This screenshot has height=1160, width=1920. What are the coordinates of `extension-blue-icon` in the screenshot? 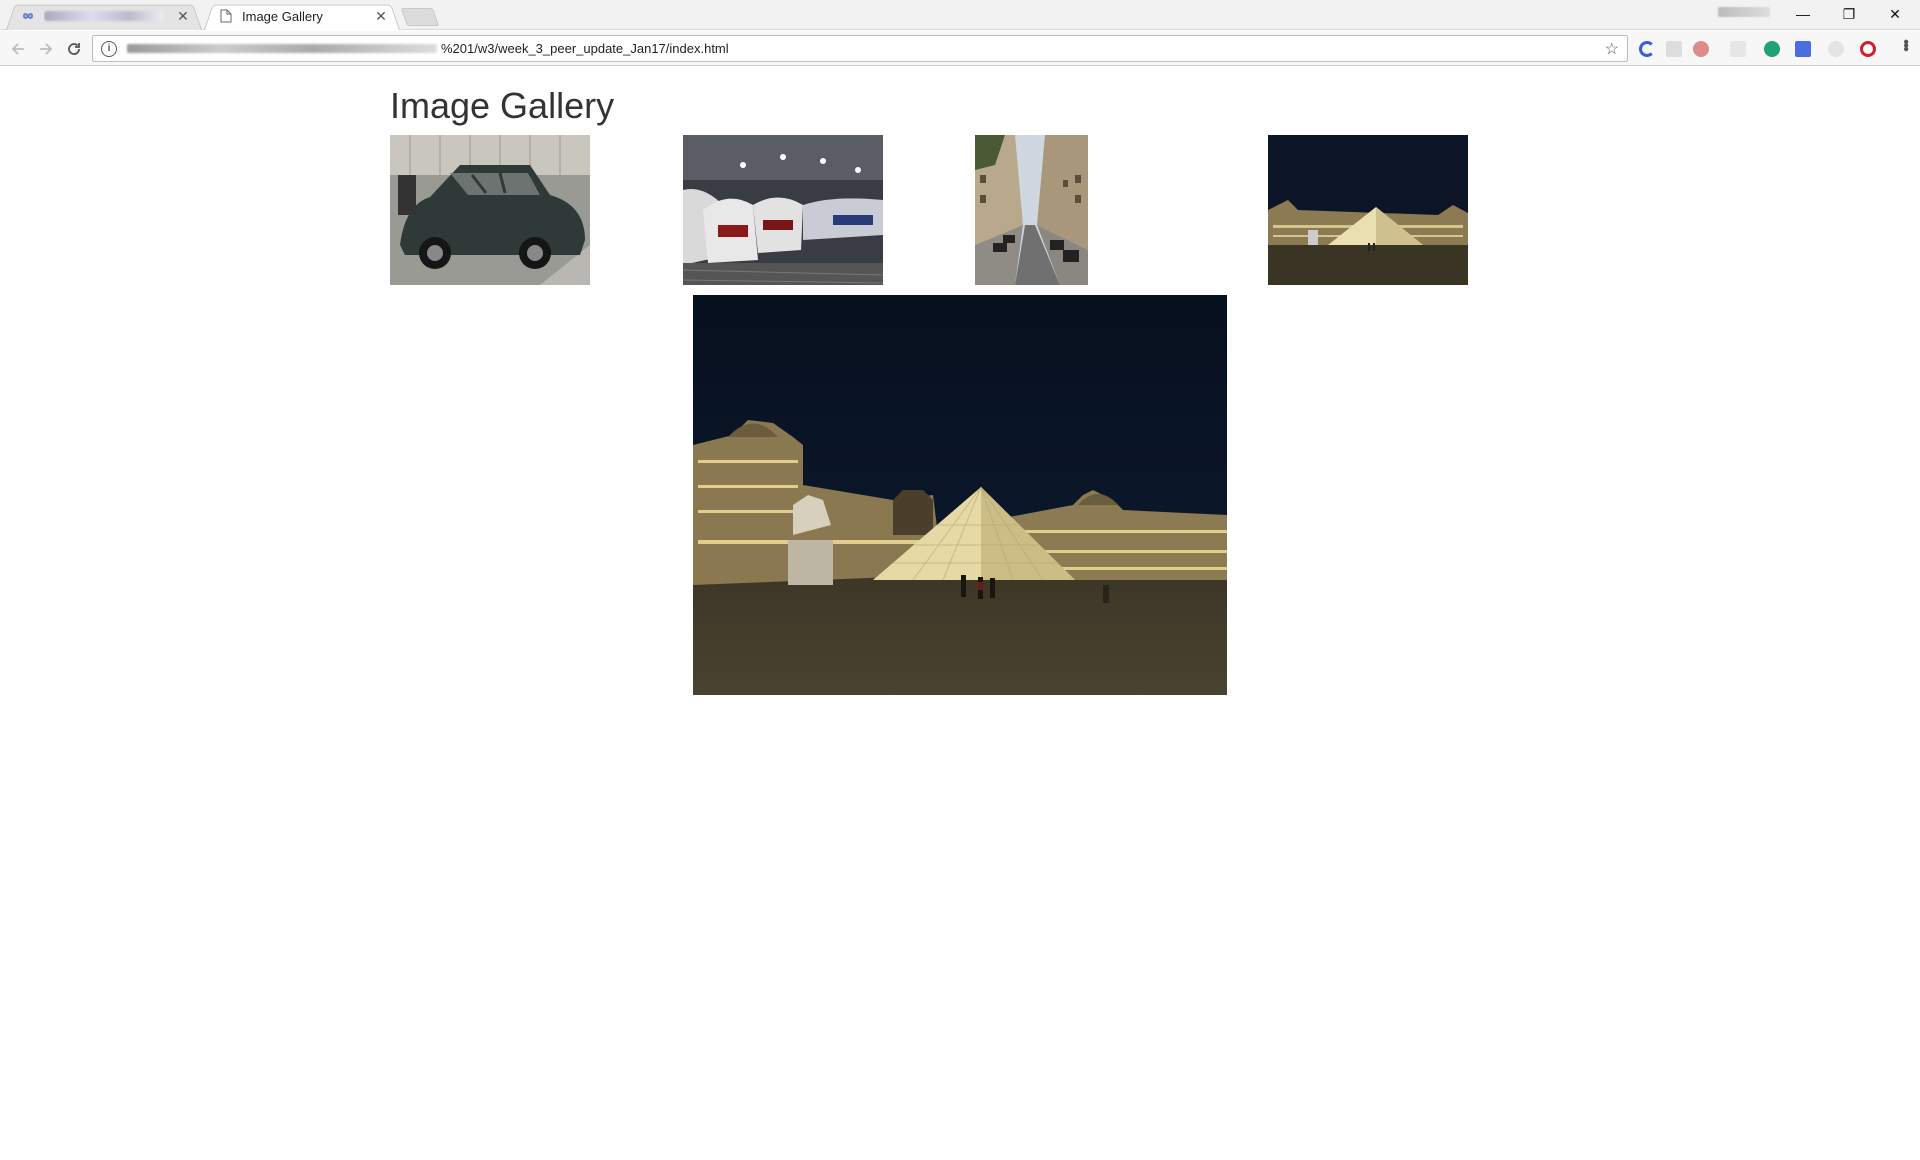 It's located at (1803, 49).